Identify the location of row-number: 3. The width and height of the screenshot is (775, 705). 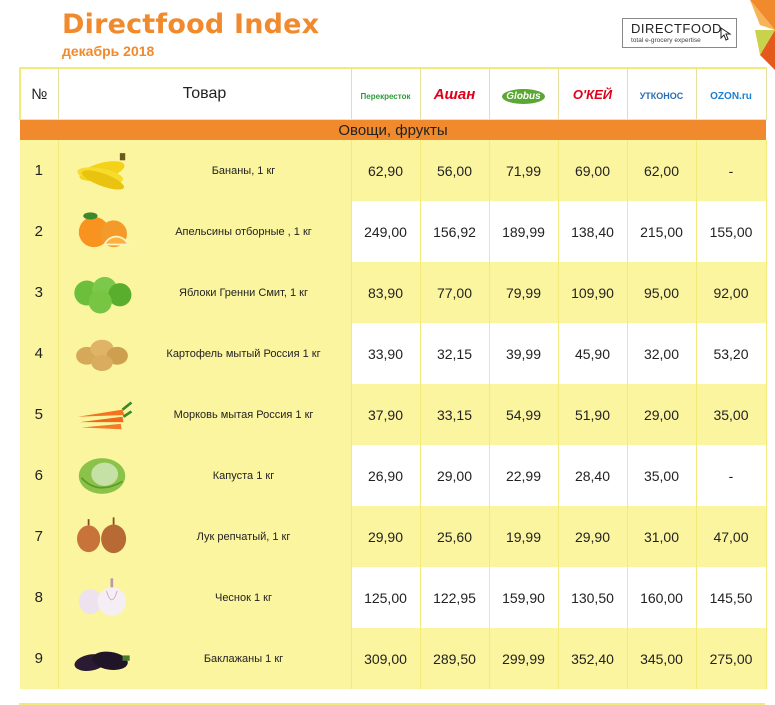
(39, 292).